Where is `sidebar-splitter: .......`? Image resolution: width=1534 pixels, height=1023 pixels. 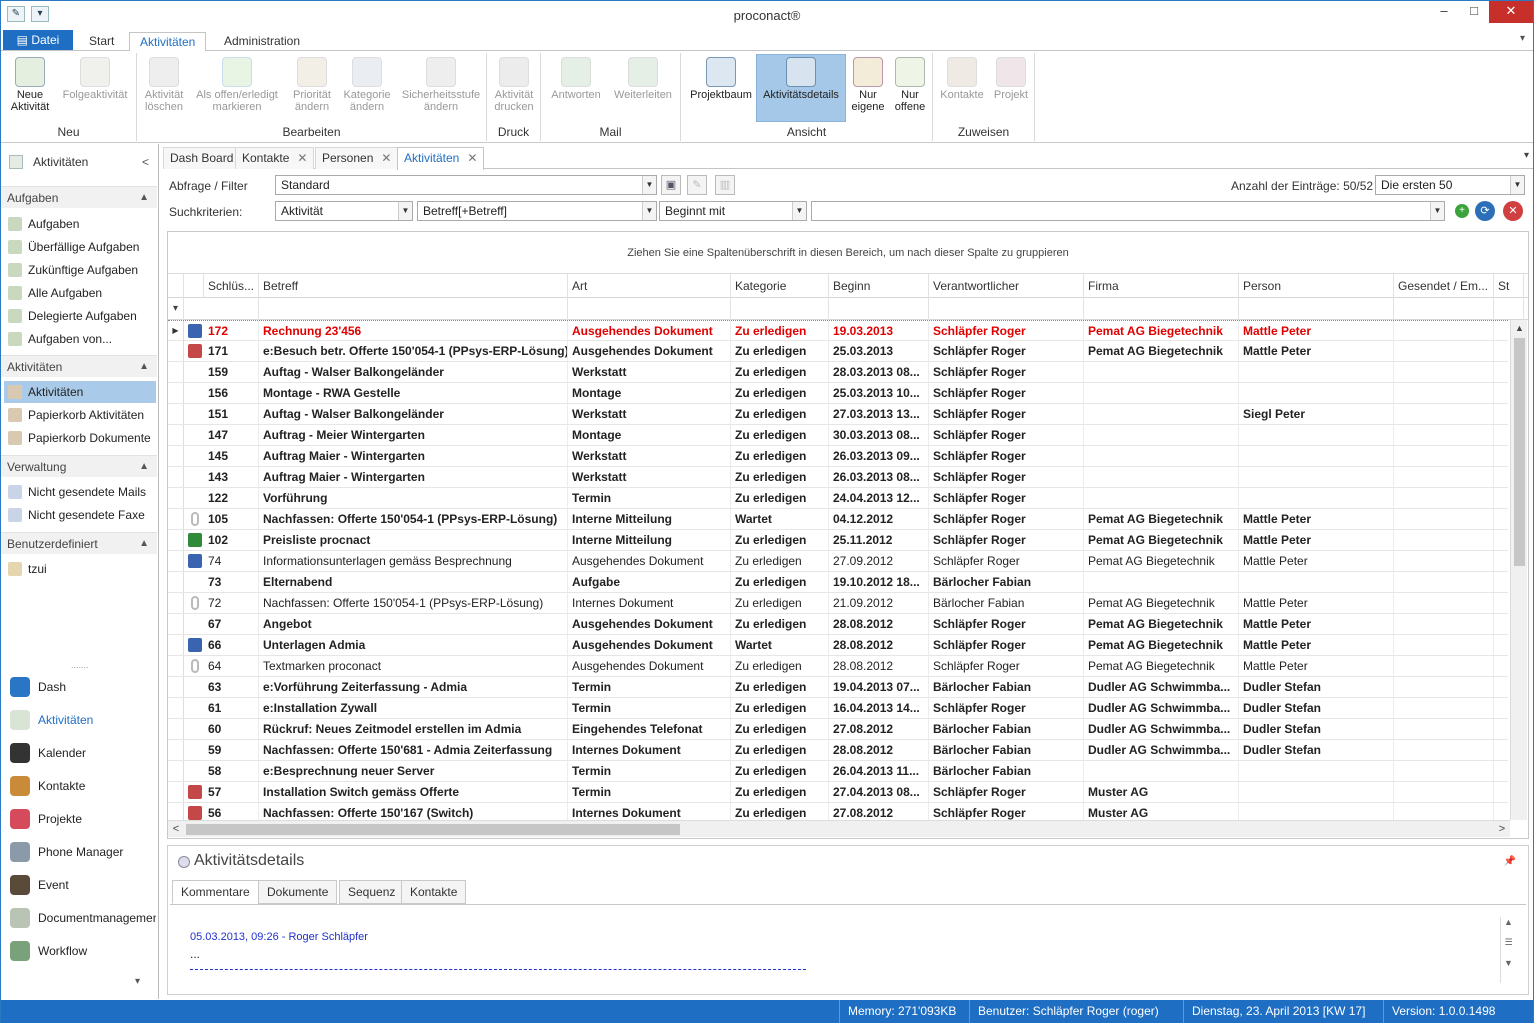 sidebar-splitter: ....... is located at coordinates (80, 665).